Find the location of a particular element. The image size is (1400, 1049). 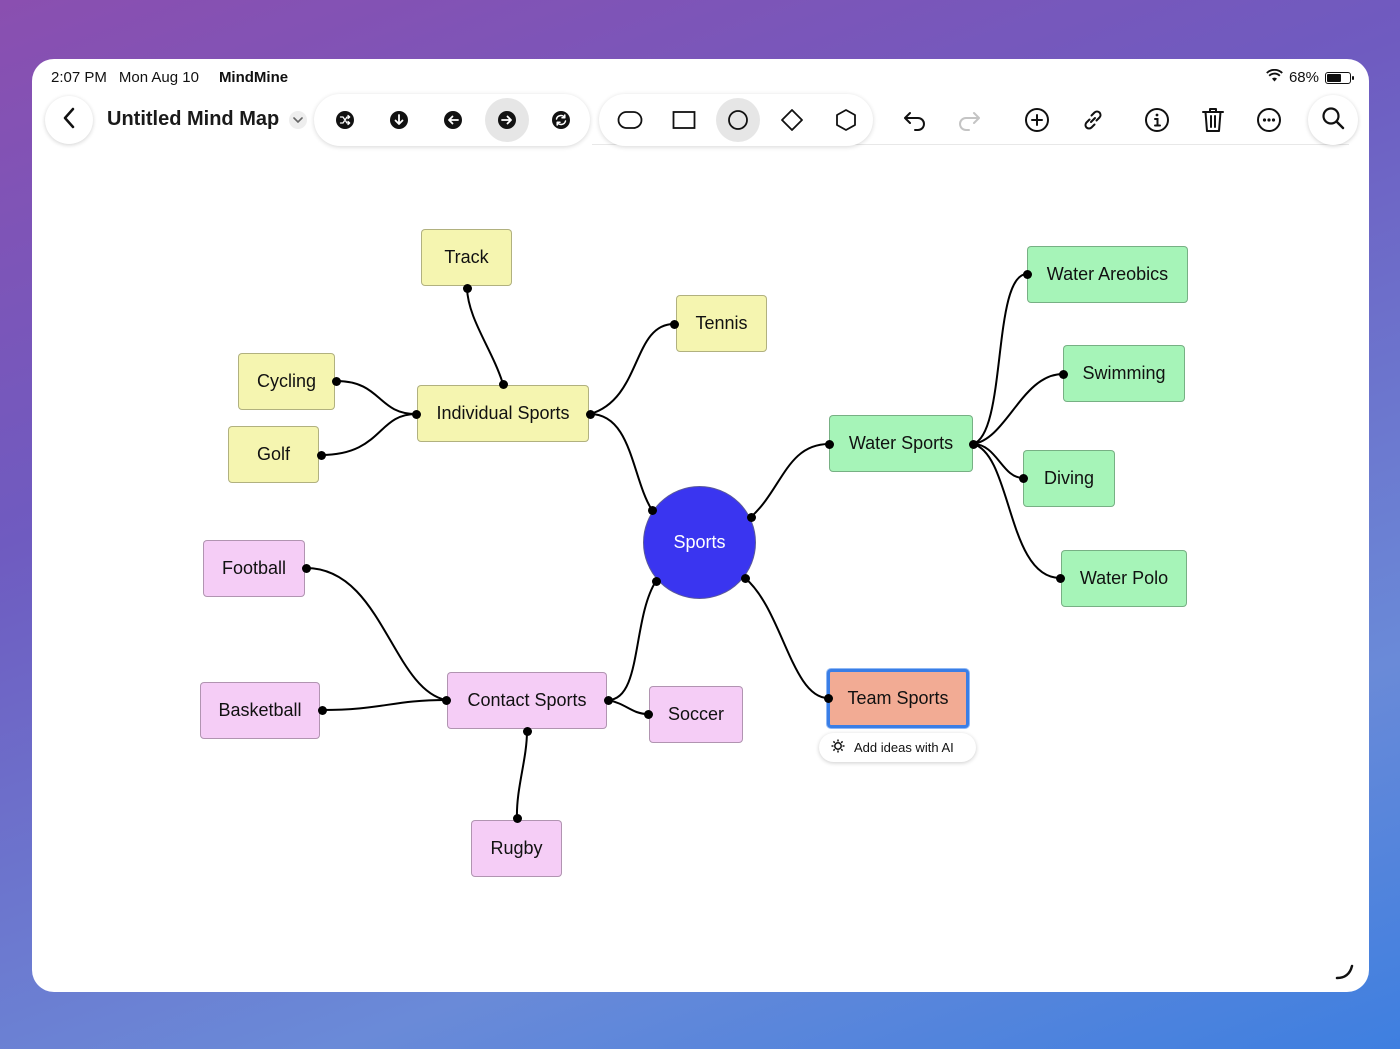

arrow-down-icon is located at coordinates (399, 120).